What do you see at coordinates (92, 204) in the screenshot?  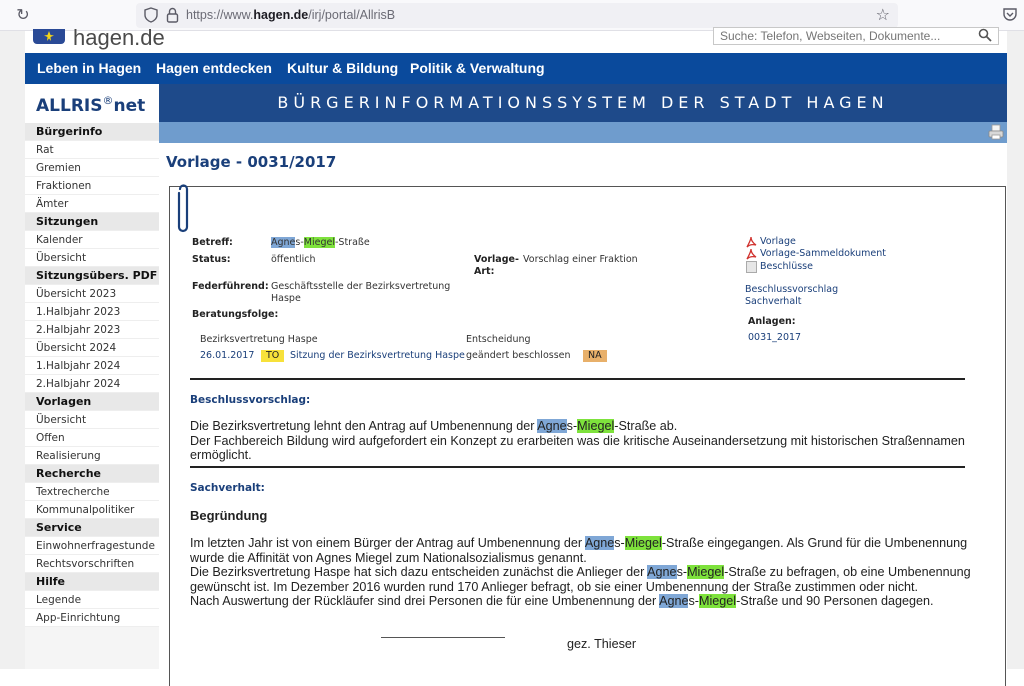 I see `sidebar-item-aemter: Ämter` at bounding box center [92, 204].